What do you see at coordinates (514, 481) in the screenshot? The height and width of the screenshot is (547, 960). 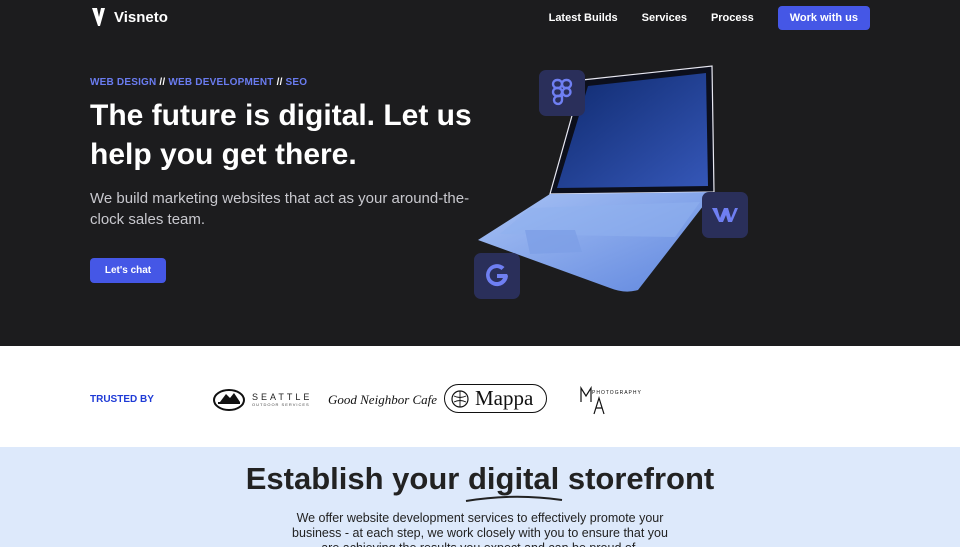 I see `digital-emphasis: digital` at bounding box center [514, 481].